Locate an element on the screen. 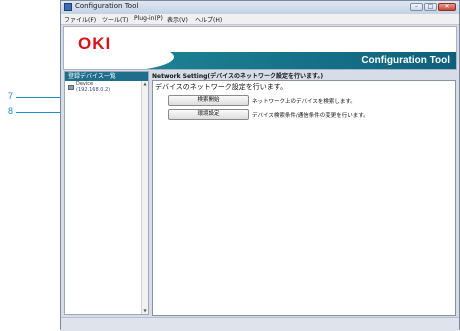 The image size is (460, 331). window-title: Configuration Tool is located at coordinates (107, 6).